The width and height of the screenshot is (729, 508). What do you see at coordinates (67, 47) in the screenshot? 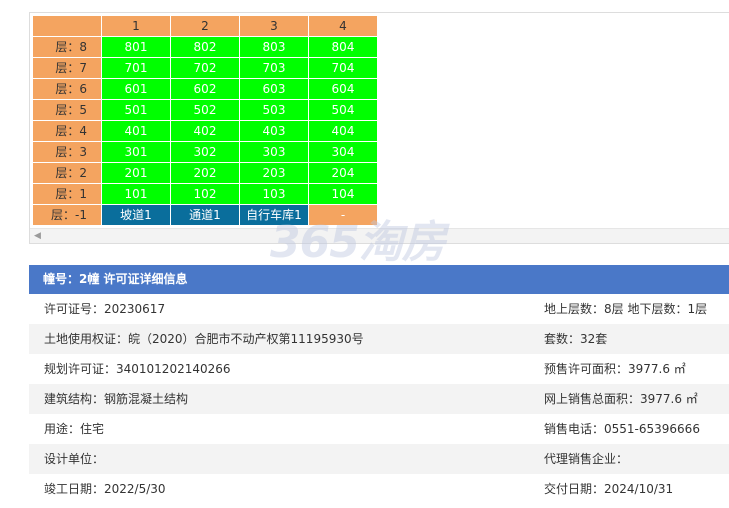
I see `floor-label: 层：8` at bounding box center [67, 47].